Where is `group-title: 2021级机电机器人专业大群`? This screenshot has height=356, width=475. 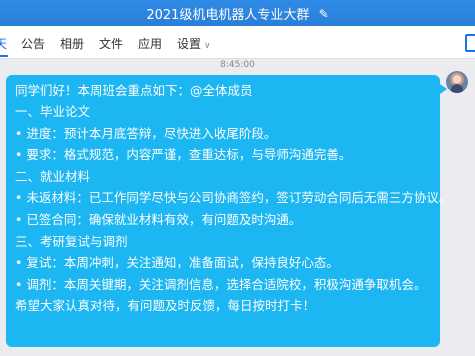
group-title: 2021级机电机器人专业大群 is located at coordinates (228, 15).